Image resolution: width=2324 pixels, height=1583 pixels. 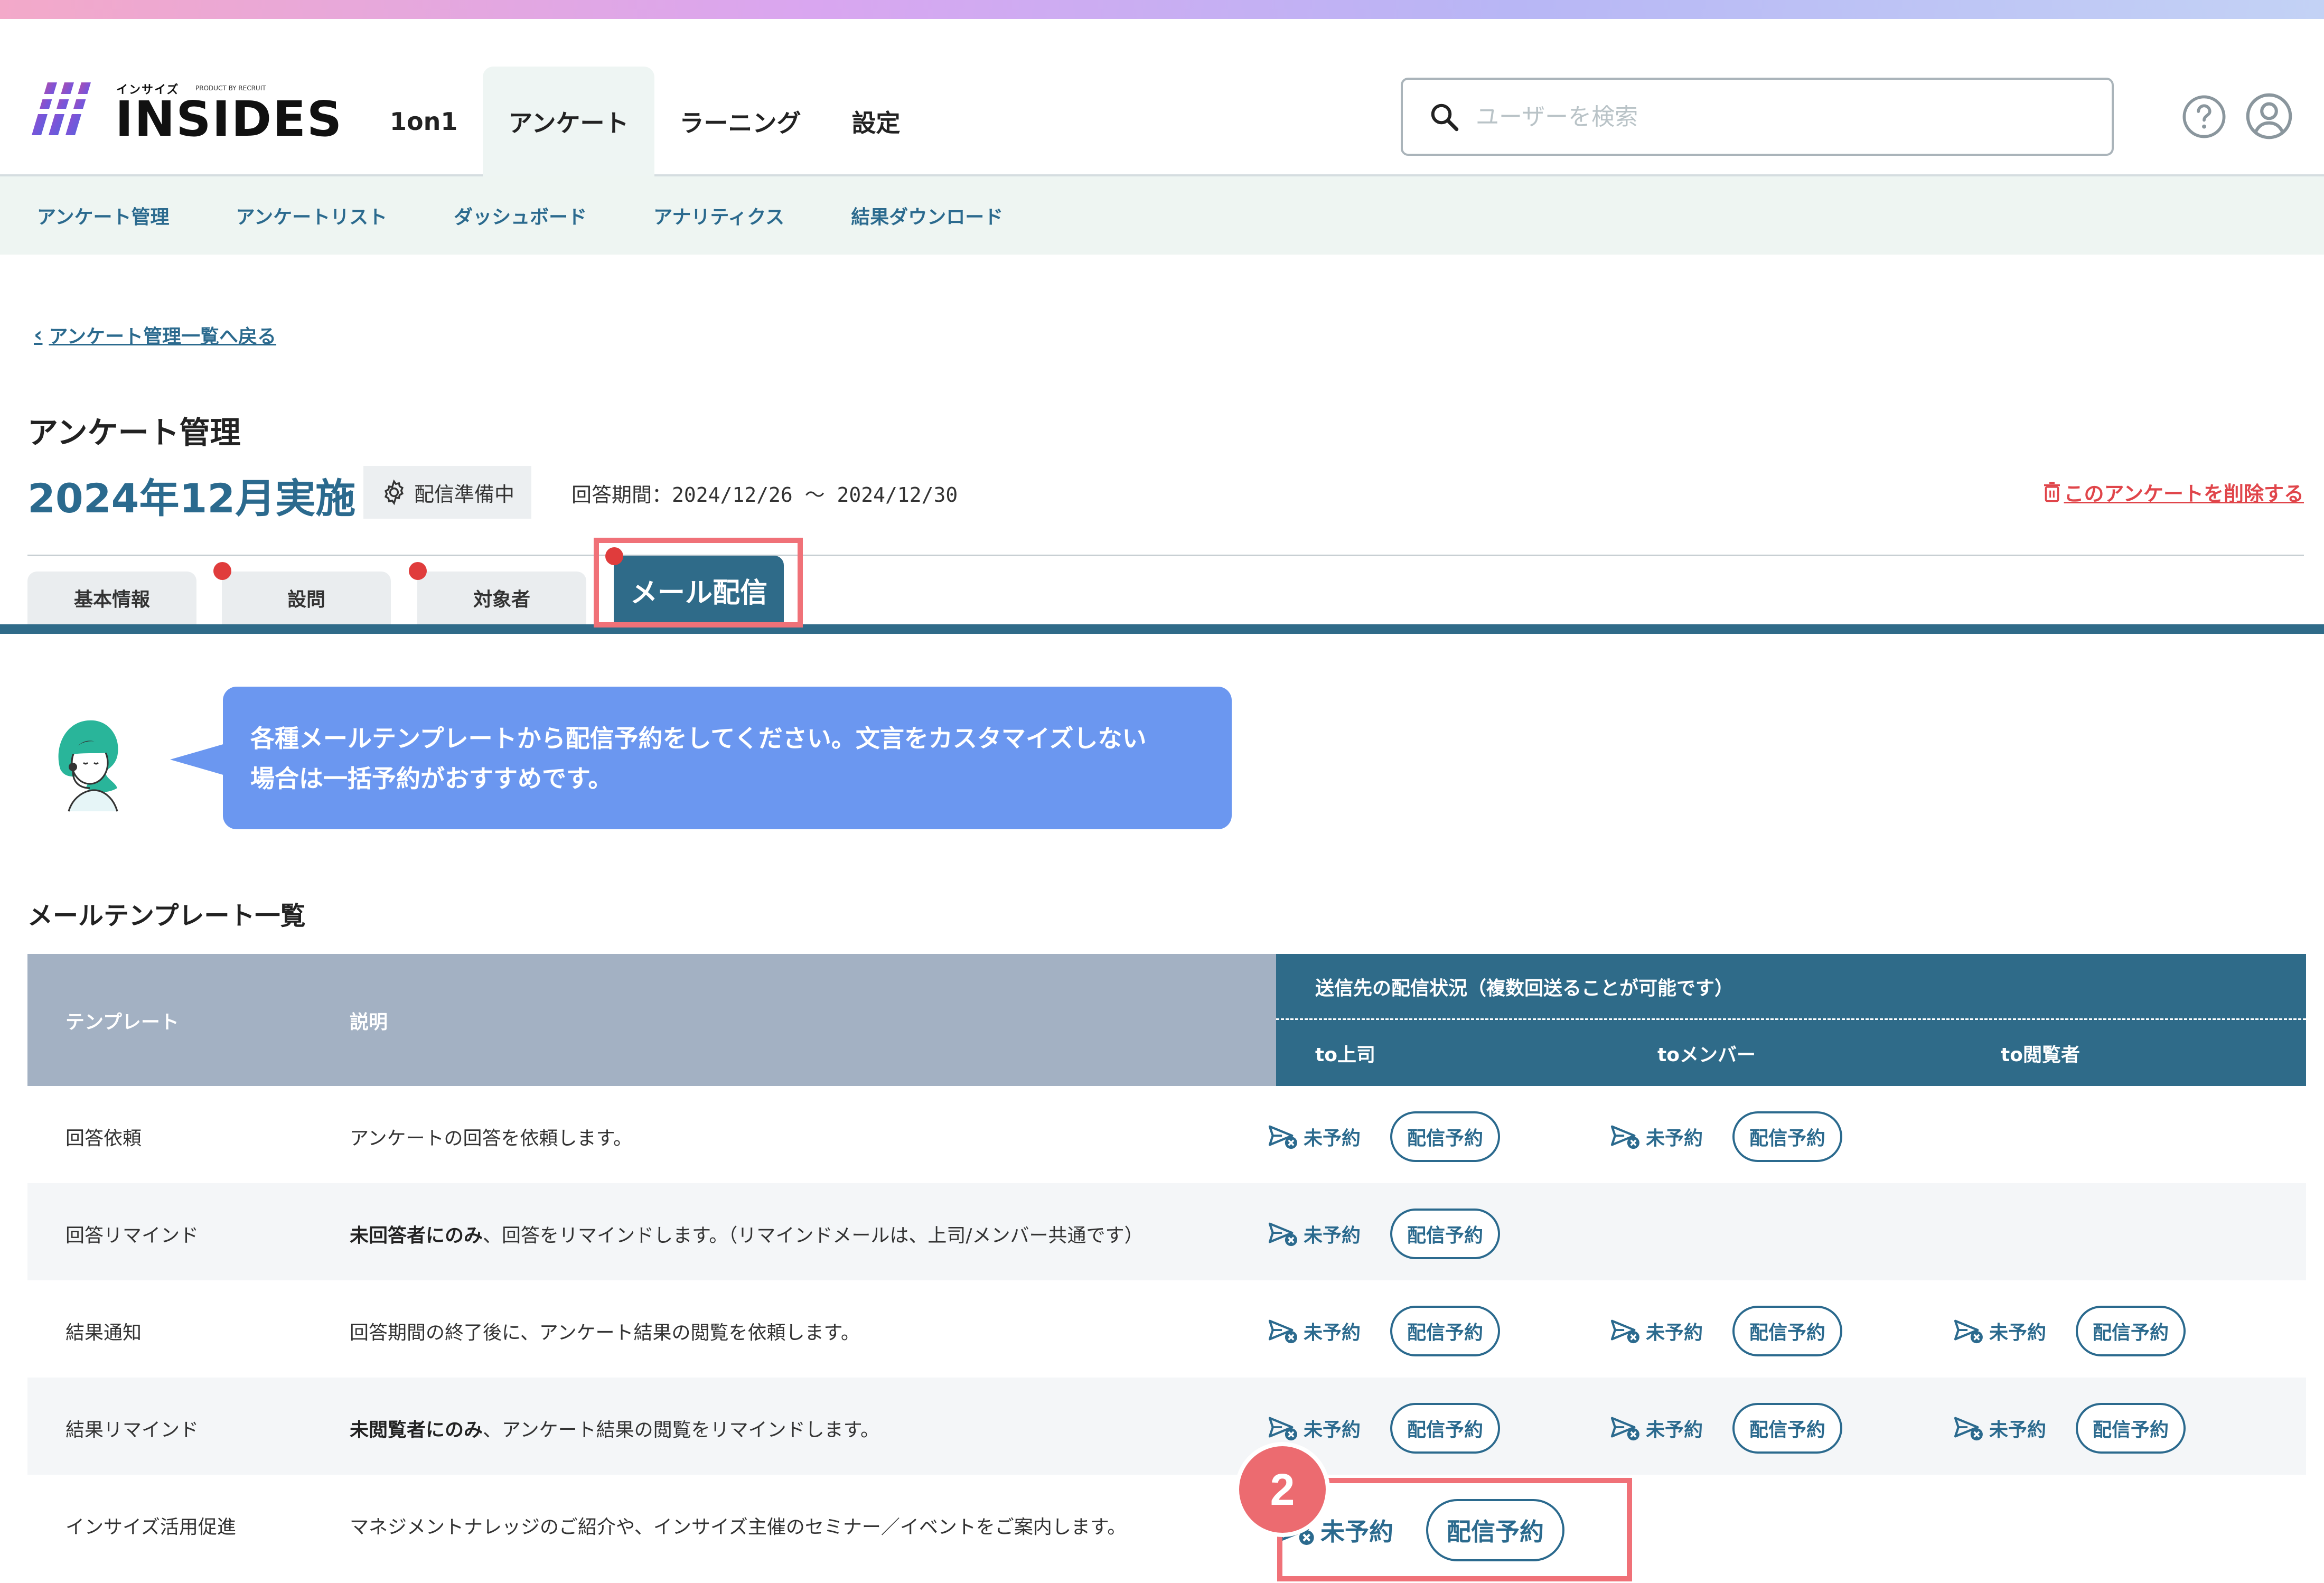 What do you see at coordinates (814, 1236) in the screenshot?
I see `description-text: 、回答をリマインドします。（リマインドメールは、上司/メンバー共通です）` at bounding box center [814, 1236].